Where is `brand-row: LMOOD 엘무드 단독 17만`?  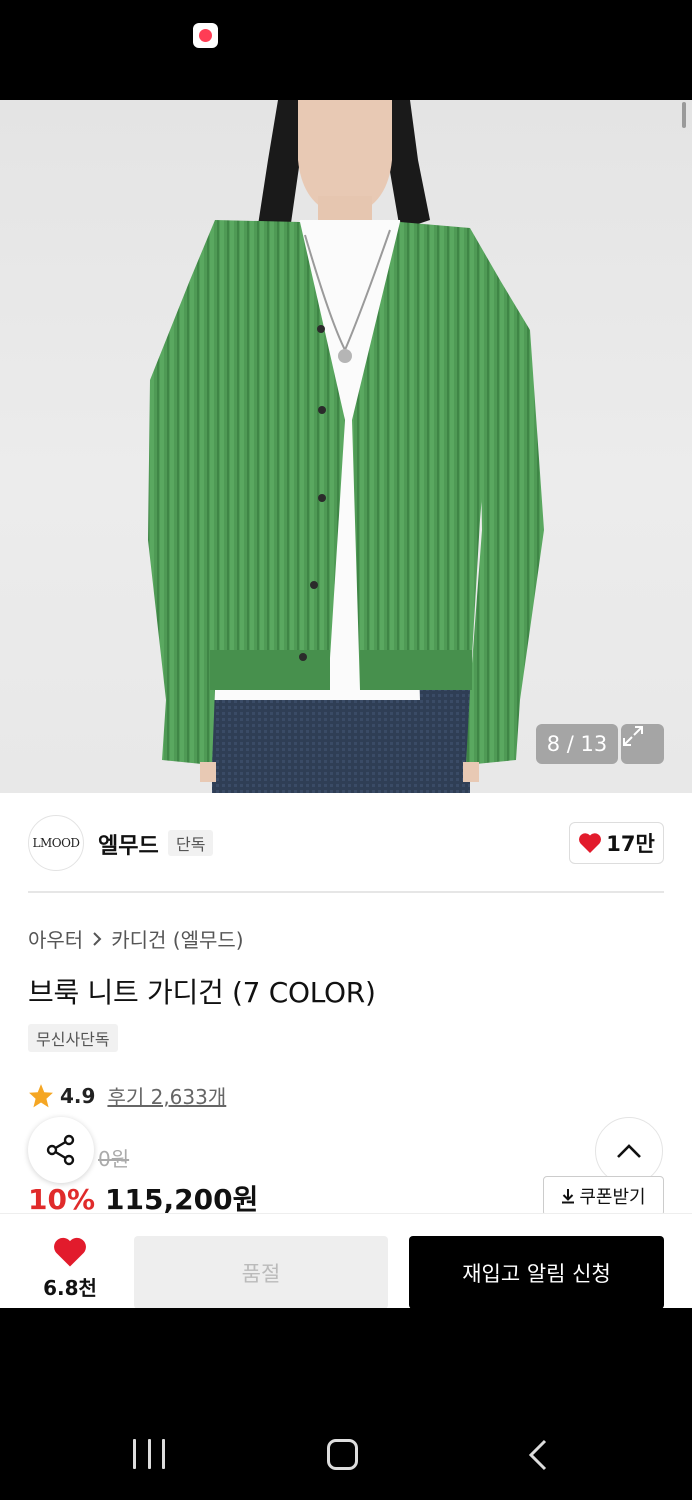 brand-row: LMOOD 엘무드 단독 17만 is located at coordinates (346, 843).